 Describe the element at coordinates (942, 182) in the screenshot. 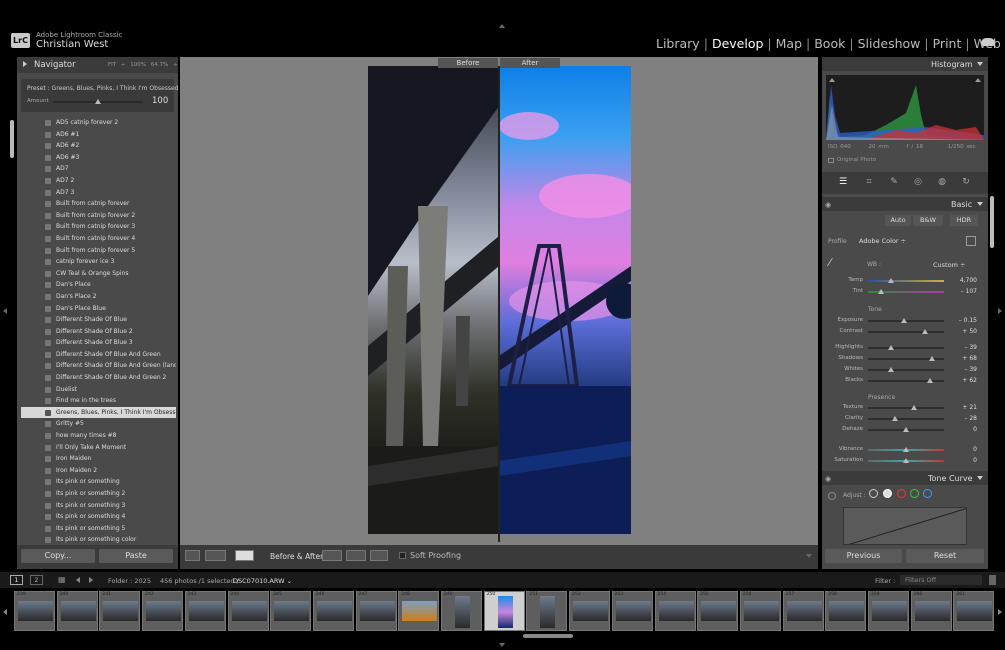

I see `masking-icon: ◍` at that location.